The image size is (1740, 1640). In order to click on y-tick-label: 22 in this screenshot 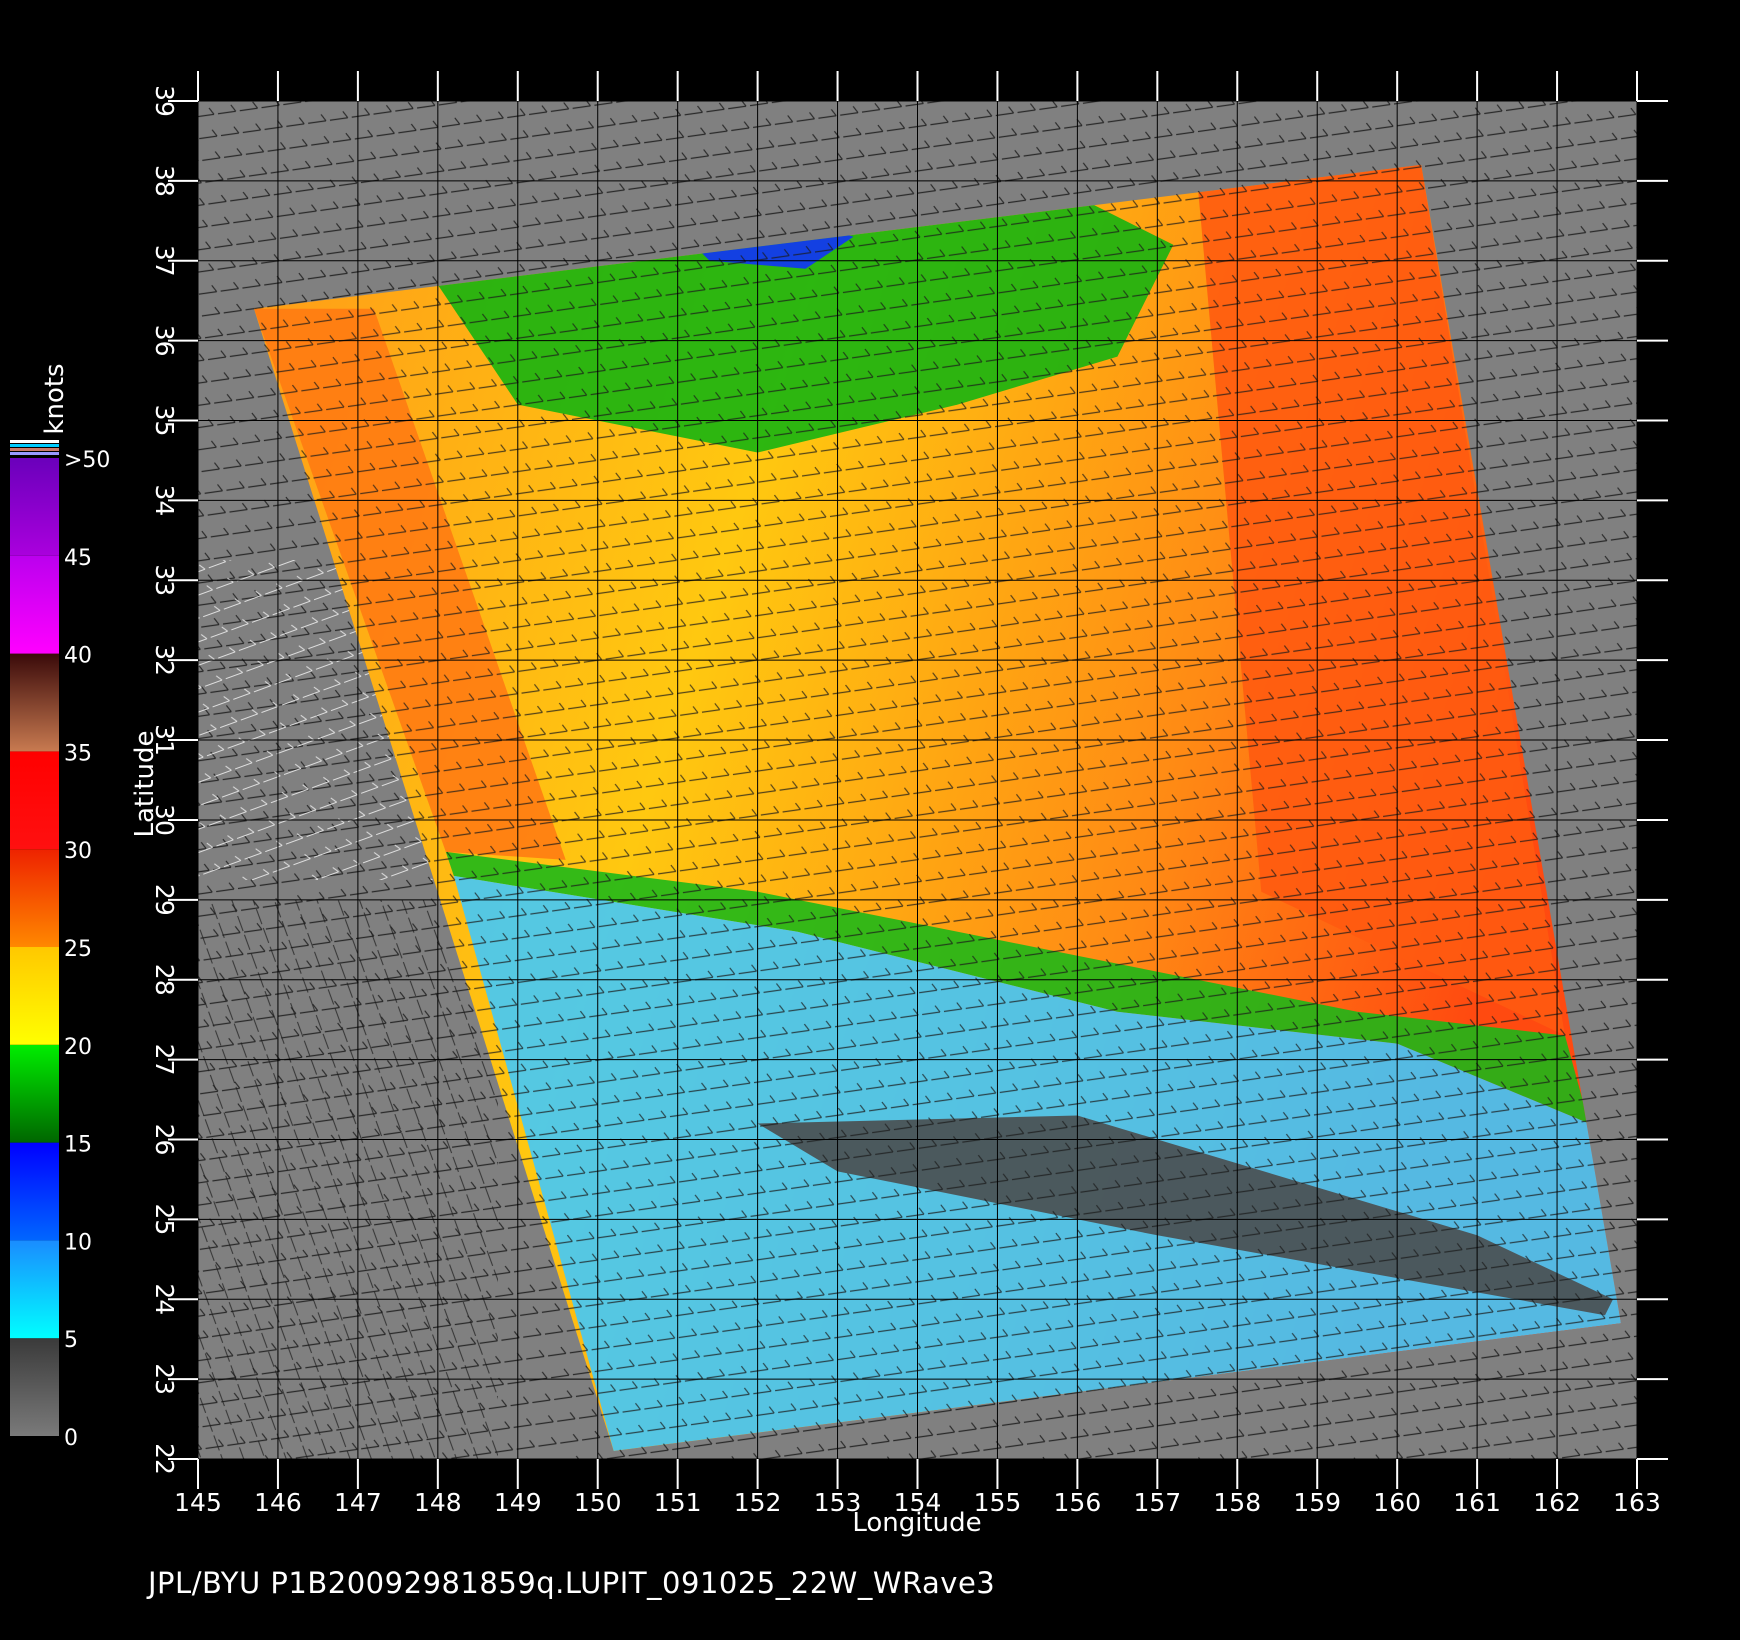, I will do `click(164, 1459)`.